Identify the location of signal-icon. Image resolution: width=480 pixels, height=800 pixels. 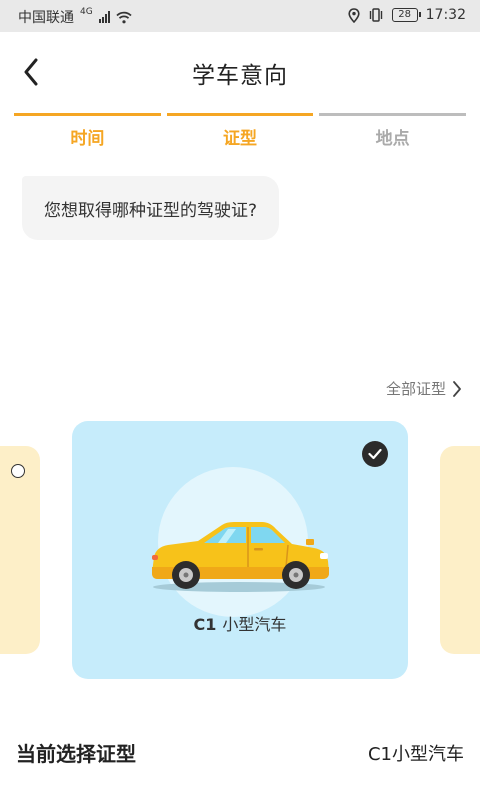
(104, 17).